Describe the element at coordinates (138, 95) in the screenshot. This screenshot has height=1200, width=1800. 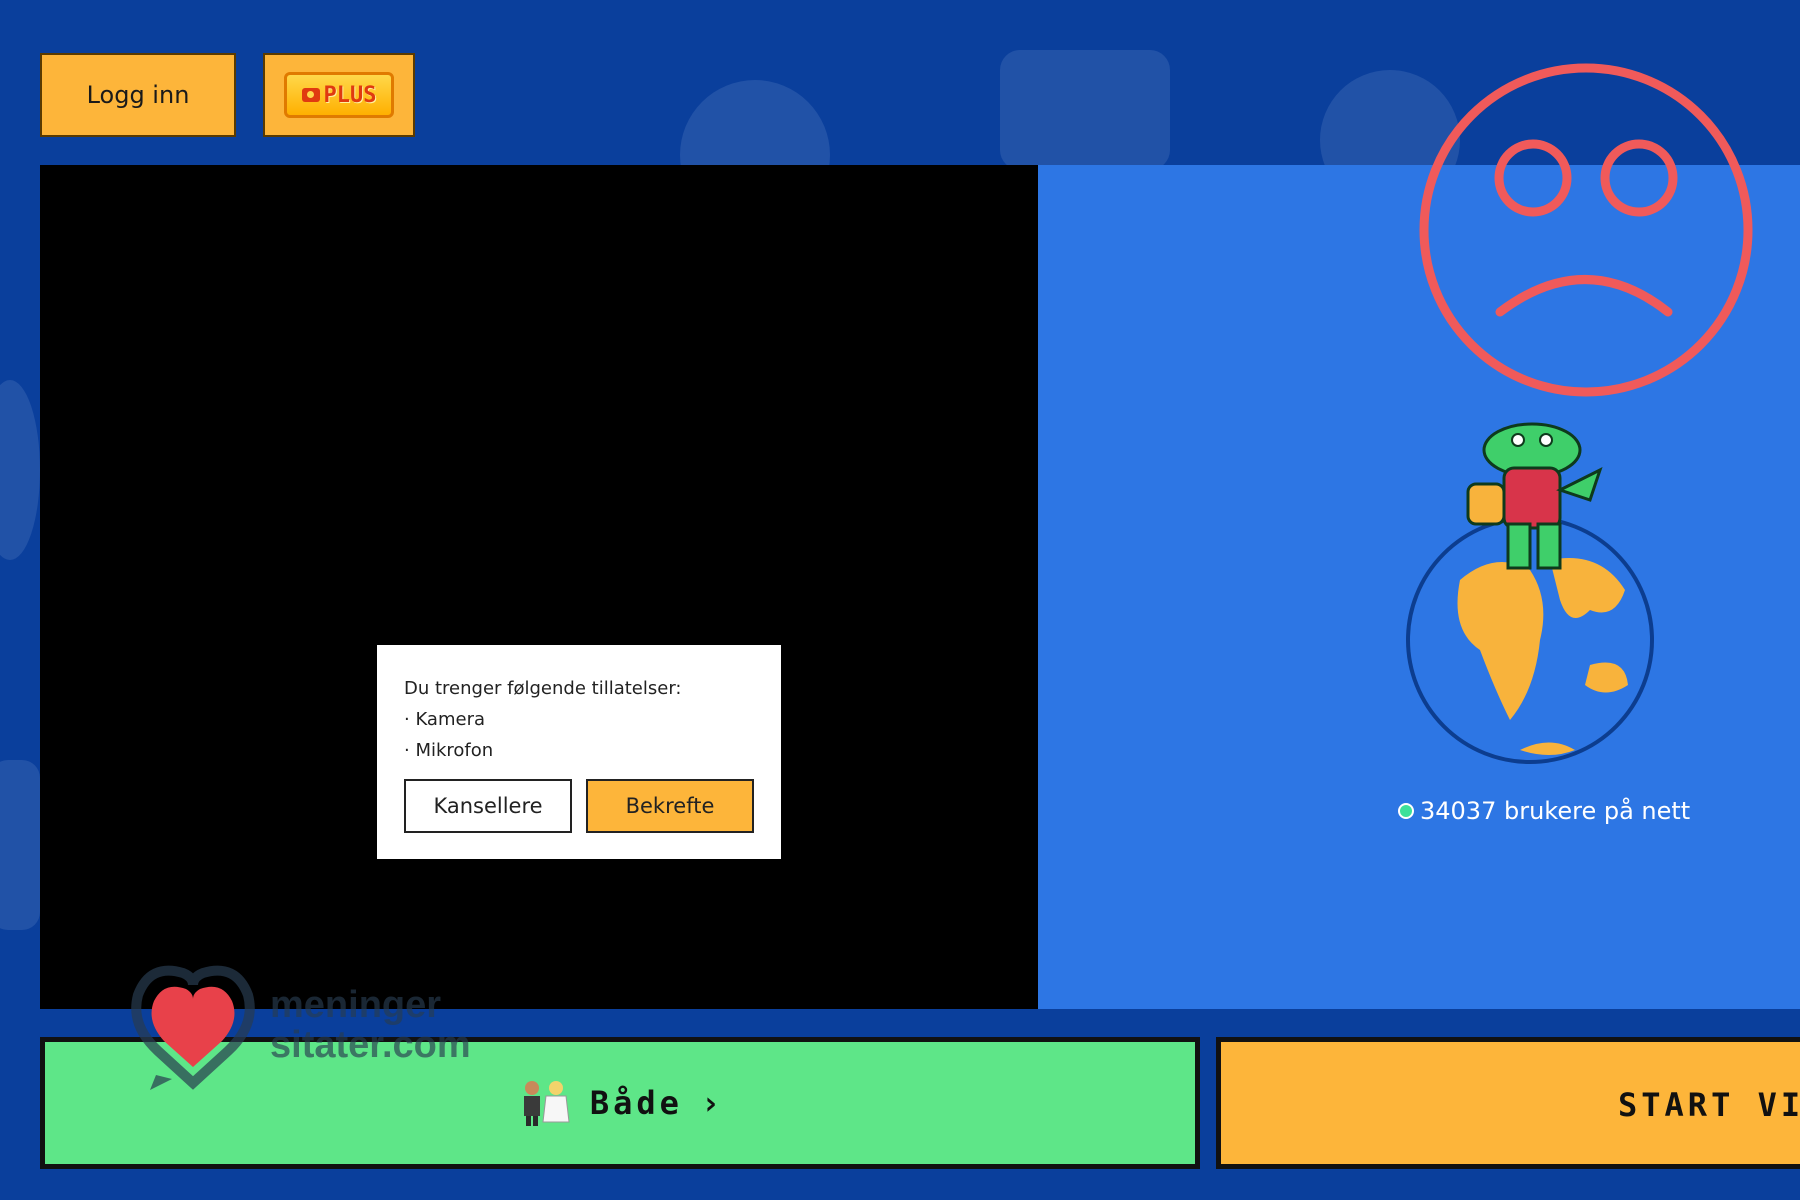
I see `login-button: Logg inn` at that location.